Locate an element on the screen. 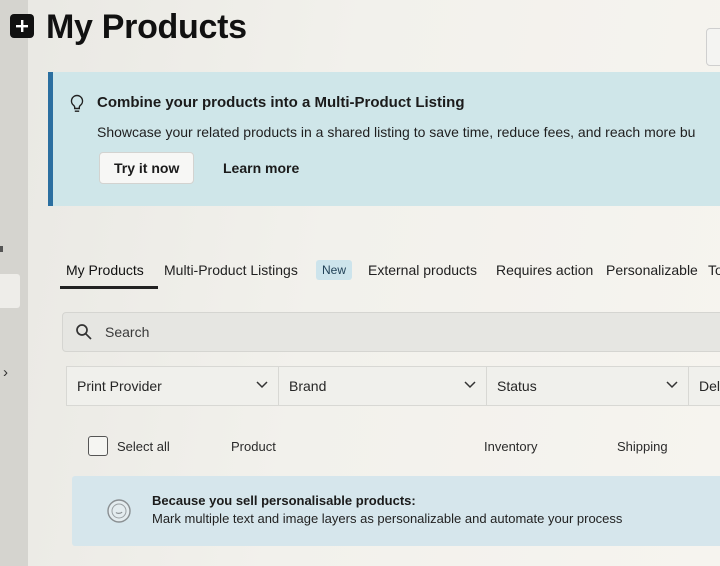  filter-bar: Print Provider Brand Status Del is located at coordinates (393, 386).